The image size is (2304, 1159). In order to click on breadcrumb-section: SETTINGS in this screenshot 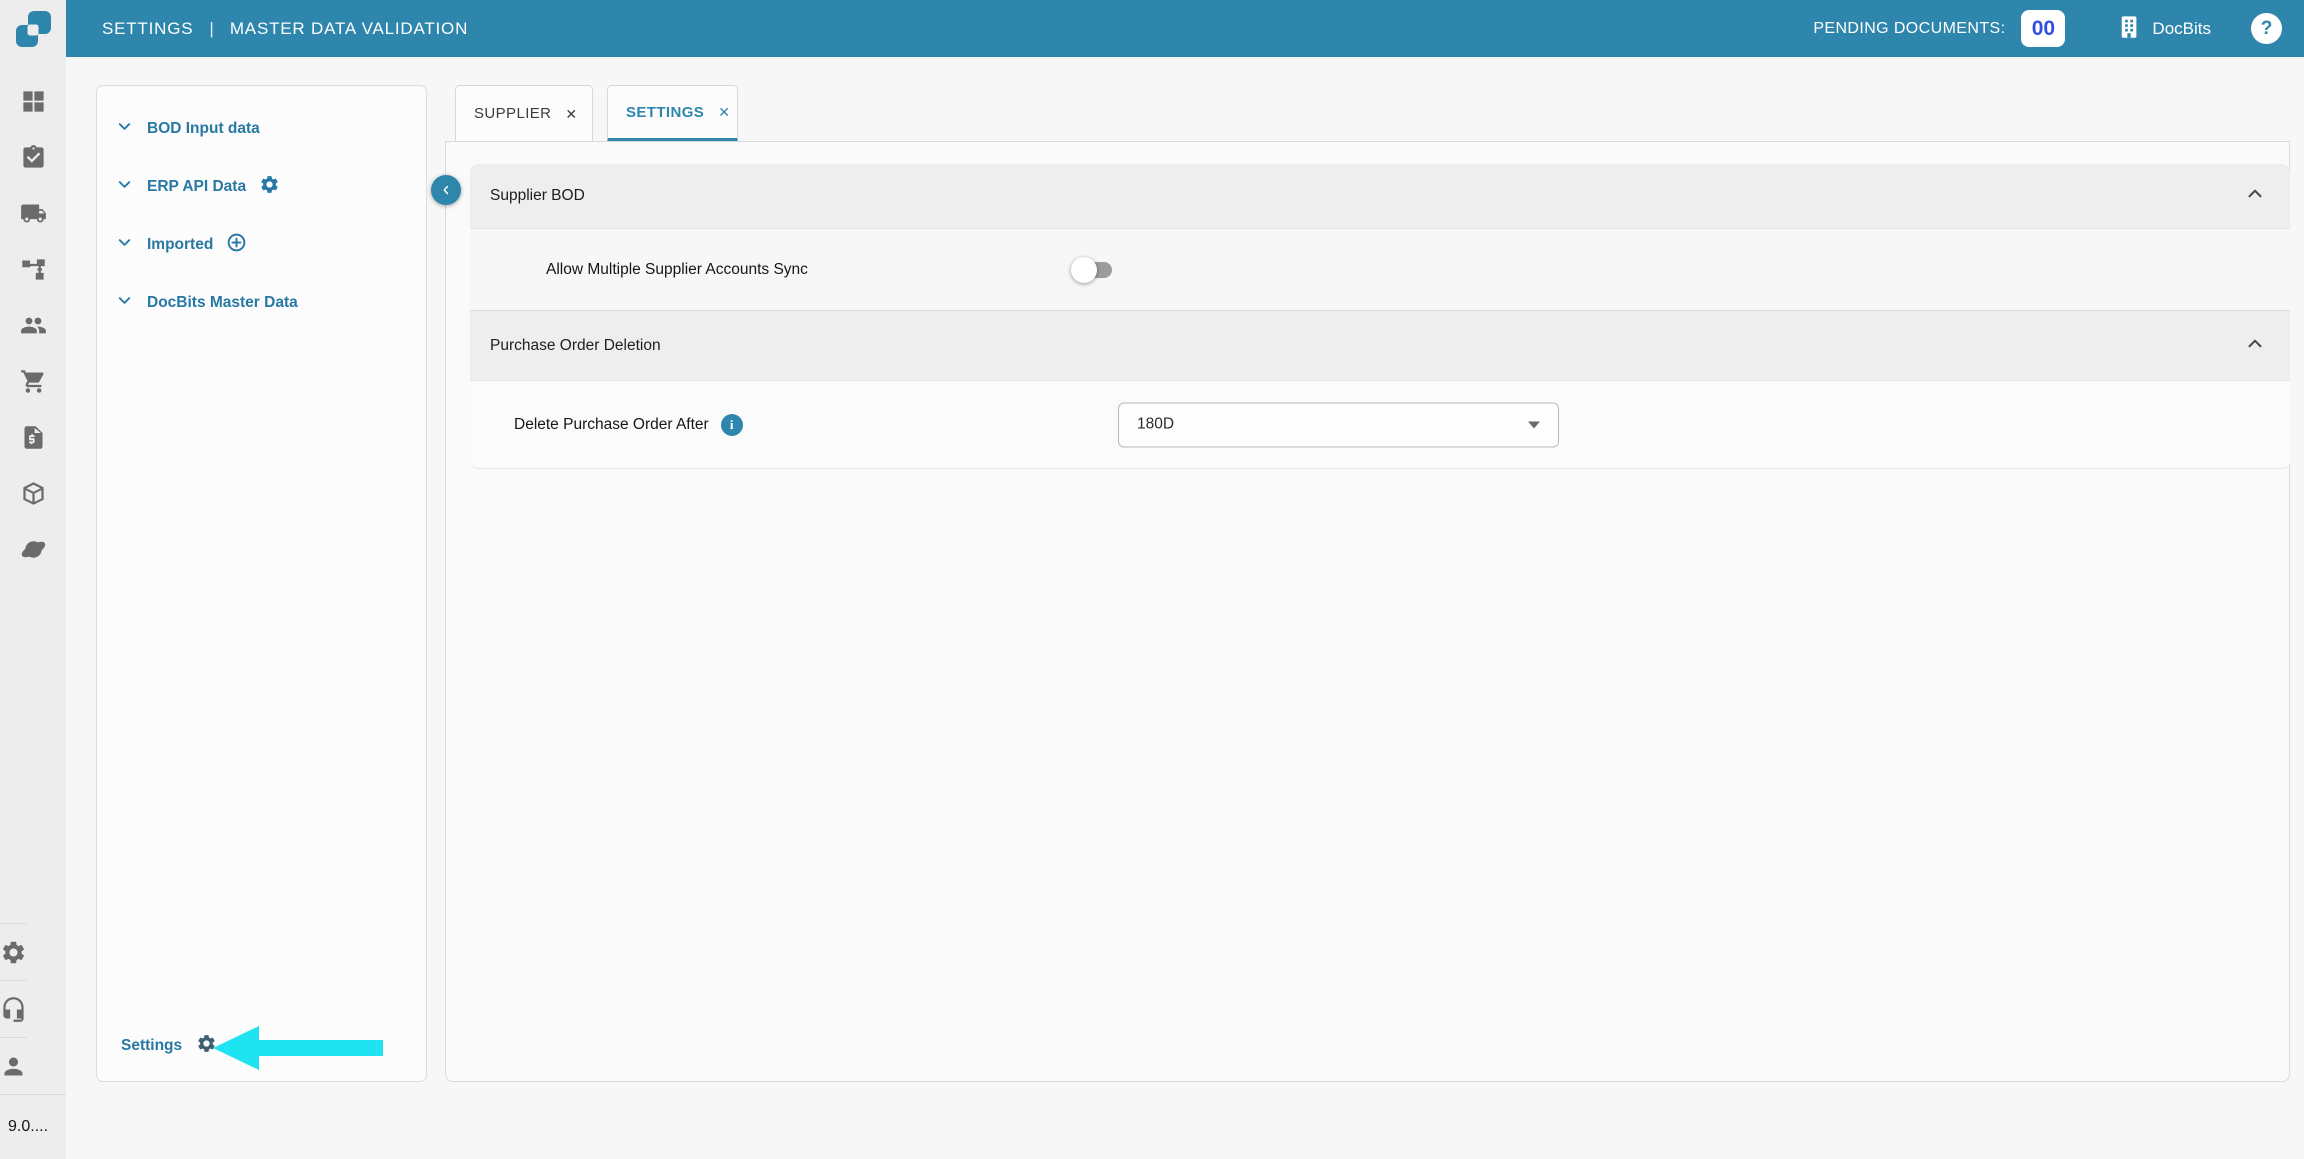, I will do `click(148, 28)`.